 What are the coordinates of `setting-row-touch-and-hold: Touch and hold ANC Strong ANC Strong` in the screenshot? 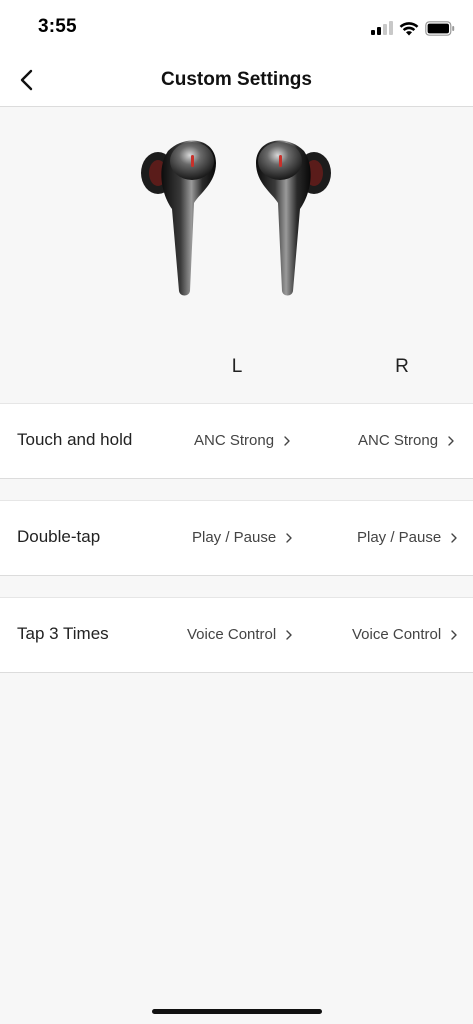 It's located at (236, 441).